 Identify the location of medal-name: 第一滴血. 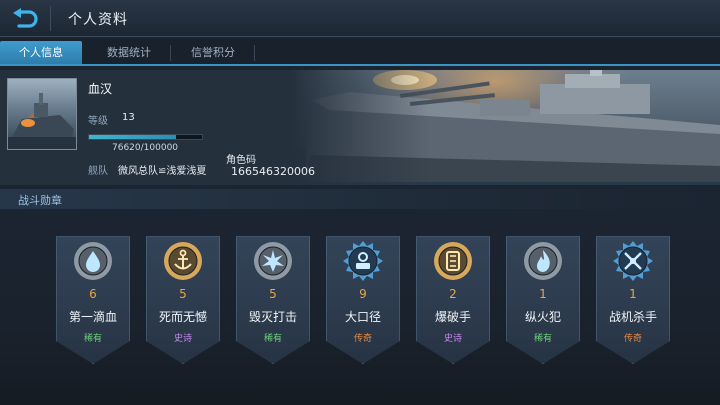
(92, 317).